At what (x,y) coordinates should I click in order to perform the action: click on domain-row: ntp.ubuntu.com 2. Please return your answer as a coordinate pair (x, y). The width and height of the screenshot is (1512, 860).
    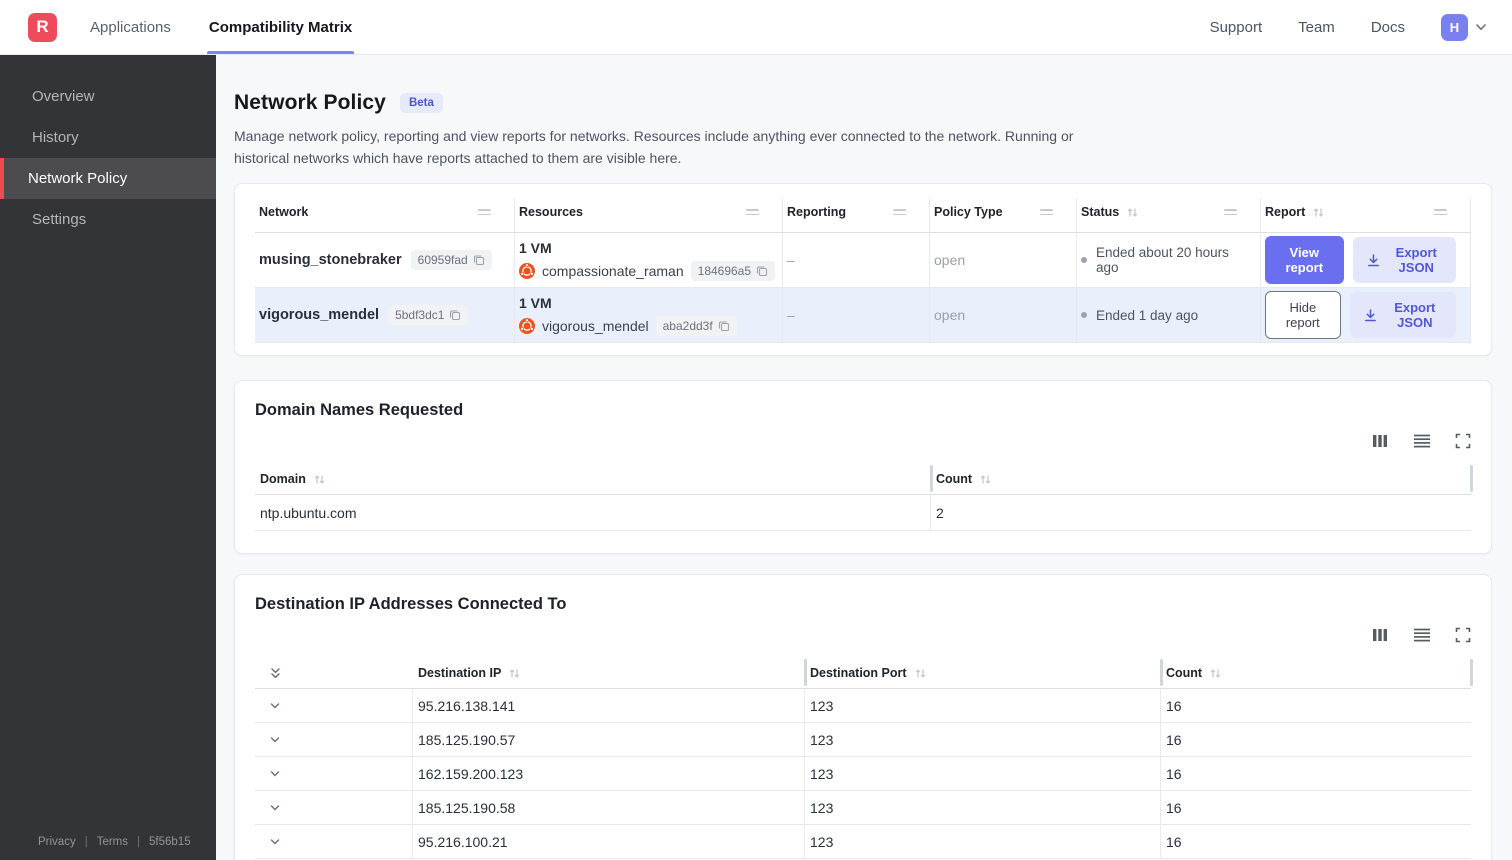
    Looking at the image, I should click on (863, 513).